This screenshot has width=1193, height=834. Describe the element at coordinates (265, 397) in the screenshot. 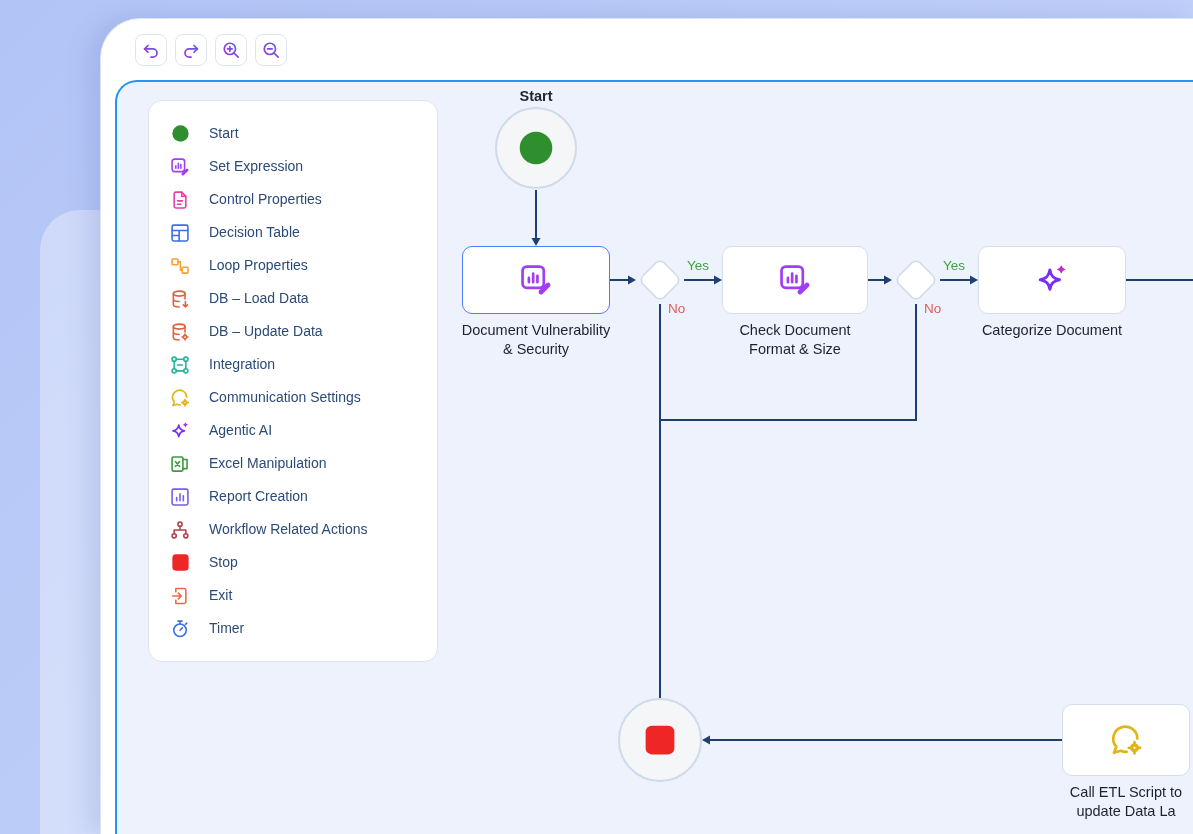

I see `palette-item: Communication Settings` at that location.